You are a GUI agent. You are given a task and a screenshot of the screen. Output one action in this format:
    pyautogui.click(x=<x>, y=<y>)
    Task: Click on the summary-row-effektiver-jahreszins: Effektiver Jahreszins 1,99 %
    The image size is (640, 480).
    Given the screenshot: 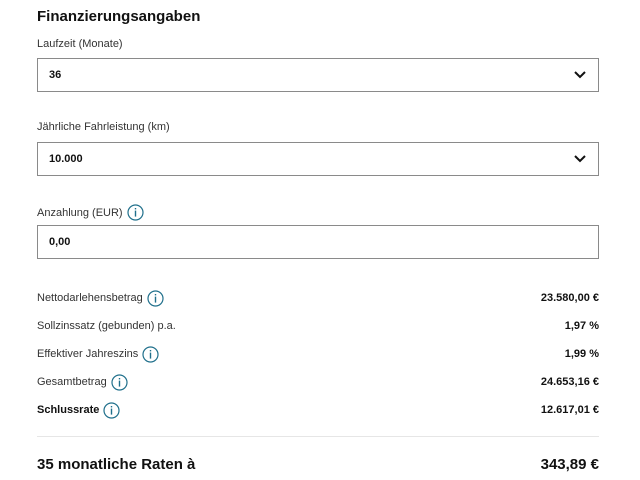 What is the action you would take?
    pyautogui.click(x=318, y=354)
    